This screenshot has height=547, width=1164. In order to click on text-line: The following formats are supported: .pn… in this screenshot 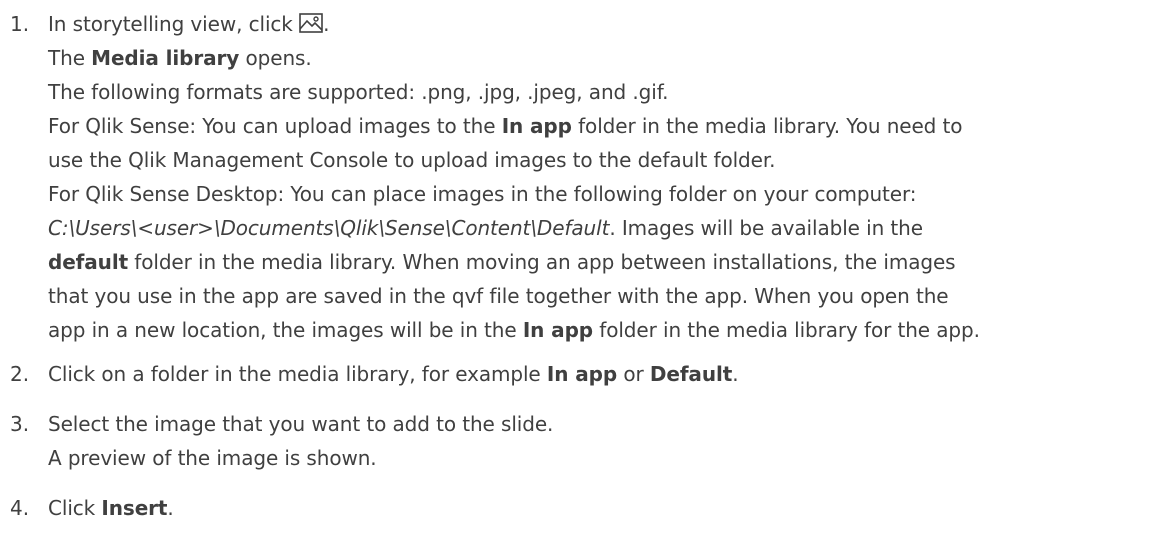, I will do `click(358, 92)`.